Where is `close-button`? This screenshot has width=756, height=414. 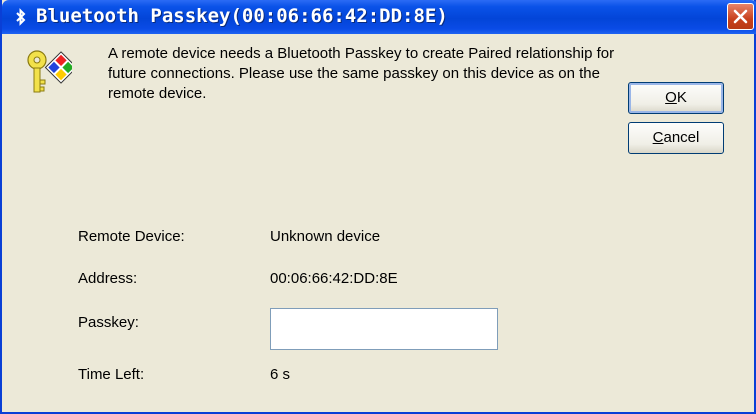 close-button is located at coordinates (740, 16).